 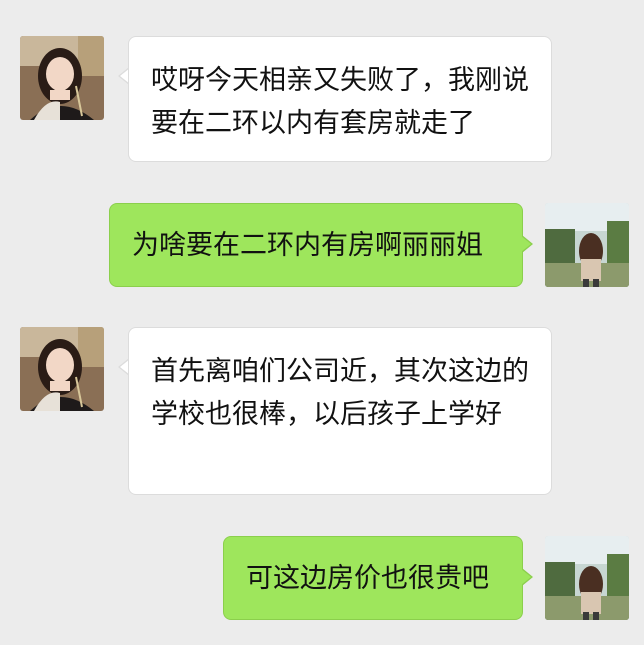 I want to click on message-bubble-sent: 可这边房价也很贵吧, so click(x=373, y=578).